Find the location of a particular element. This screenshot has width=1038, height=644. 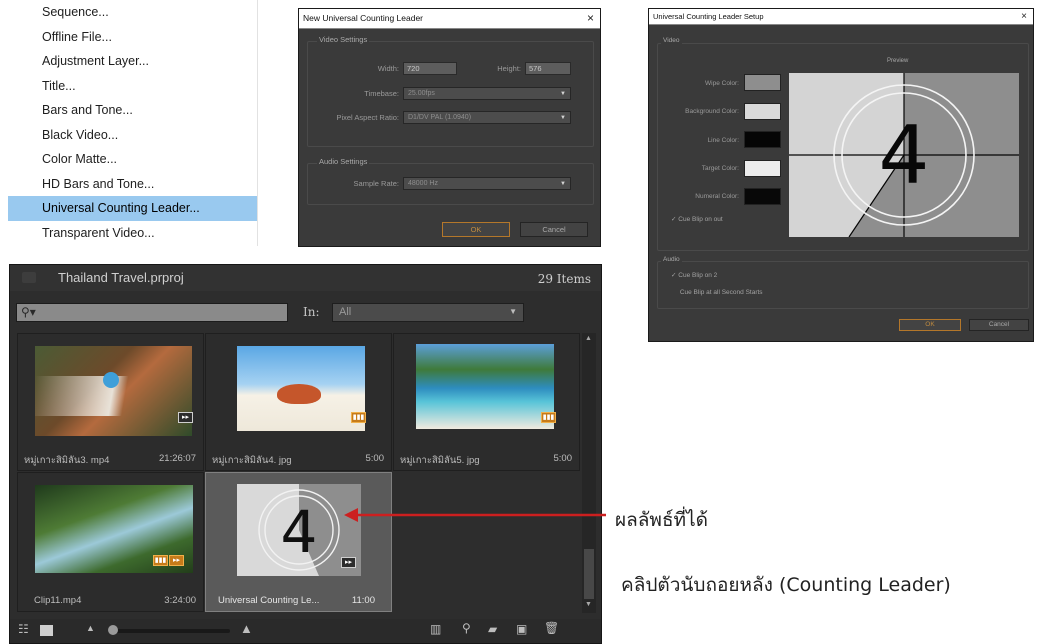

media-item-thumbnail-selected: 4 ▸▸ Universal Counting Le... 11:00 is located at coordinates (298, 542).